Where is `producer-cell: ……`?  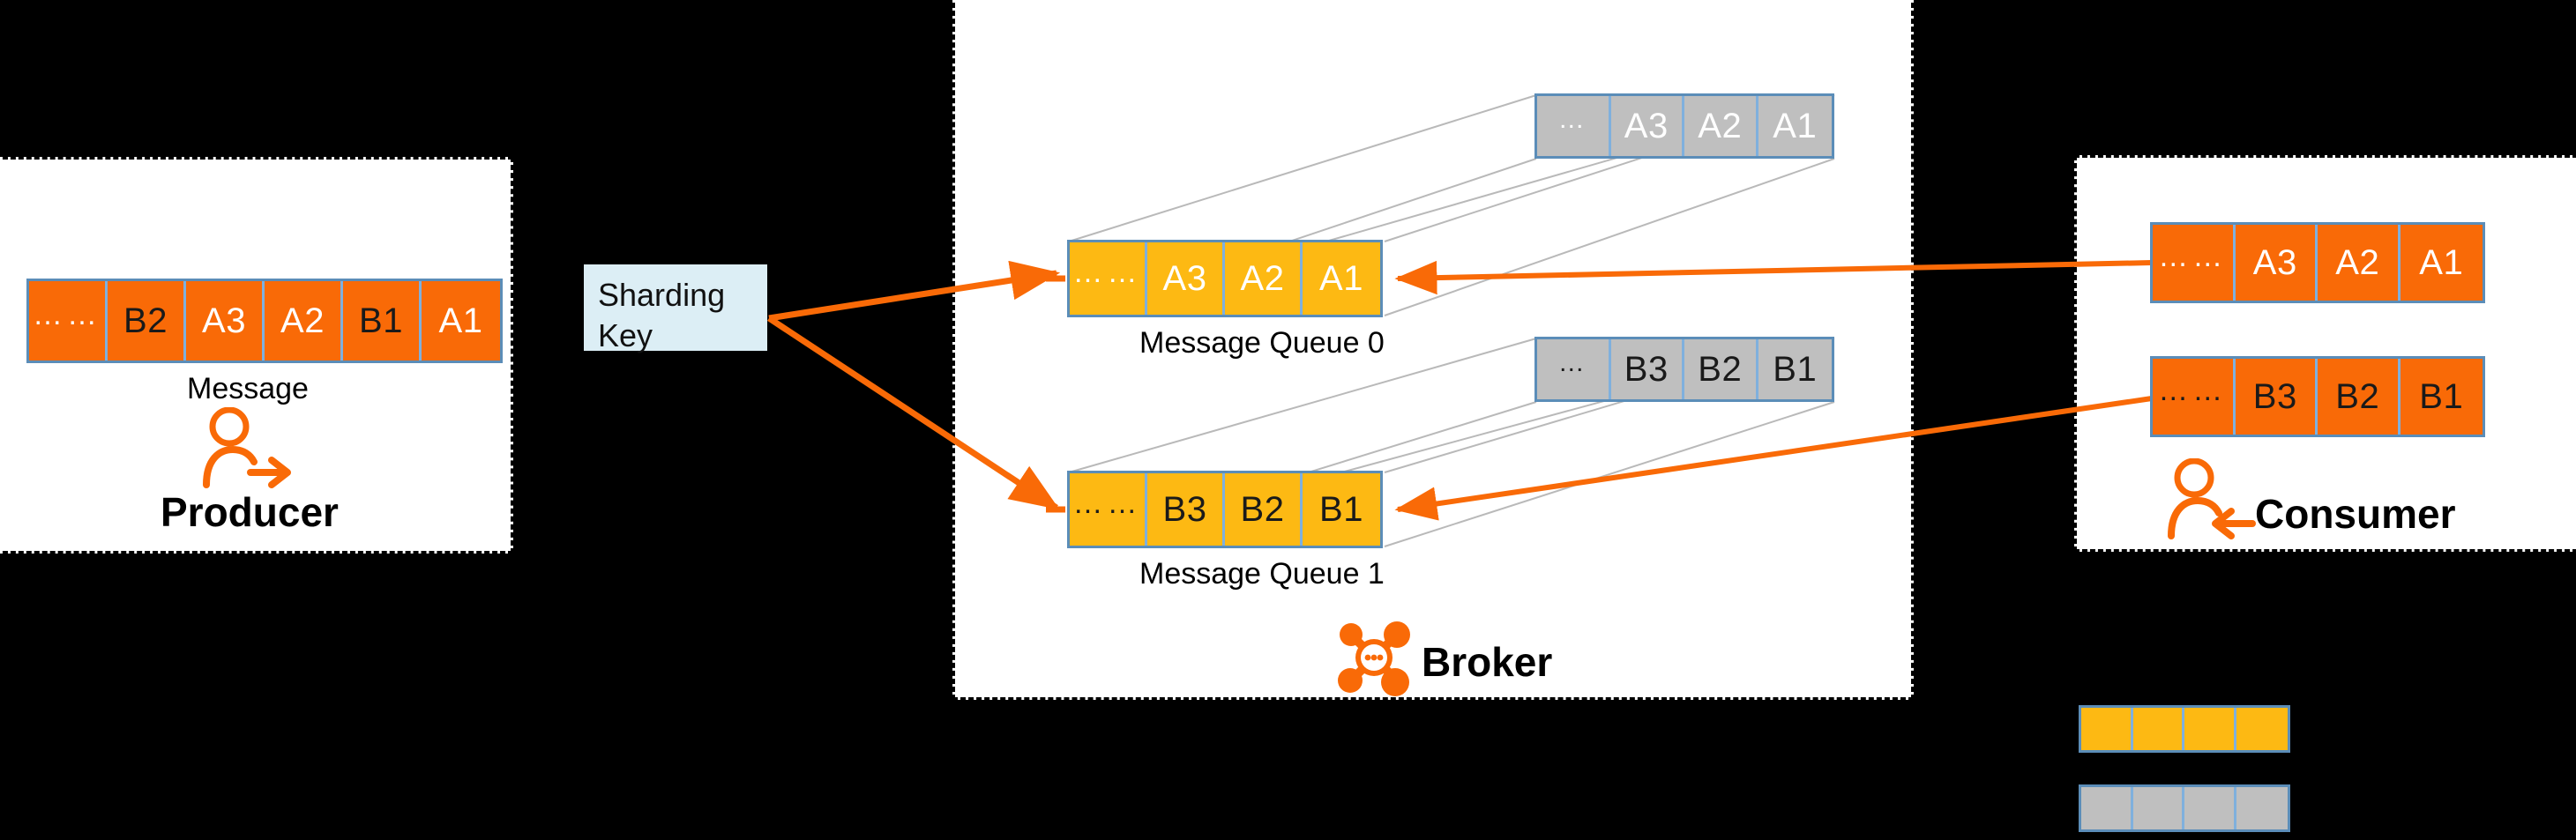 producer-cell: …… is located at coordinates (68, 321).